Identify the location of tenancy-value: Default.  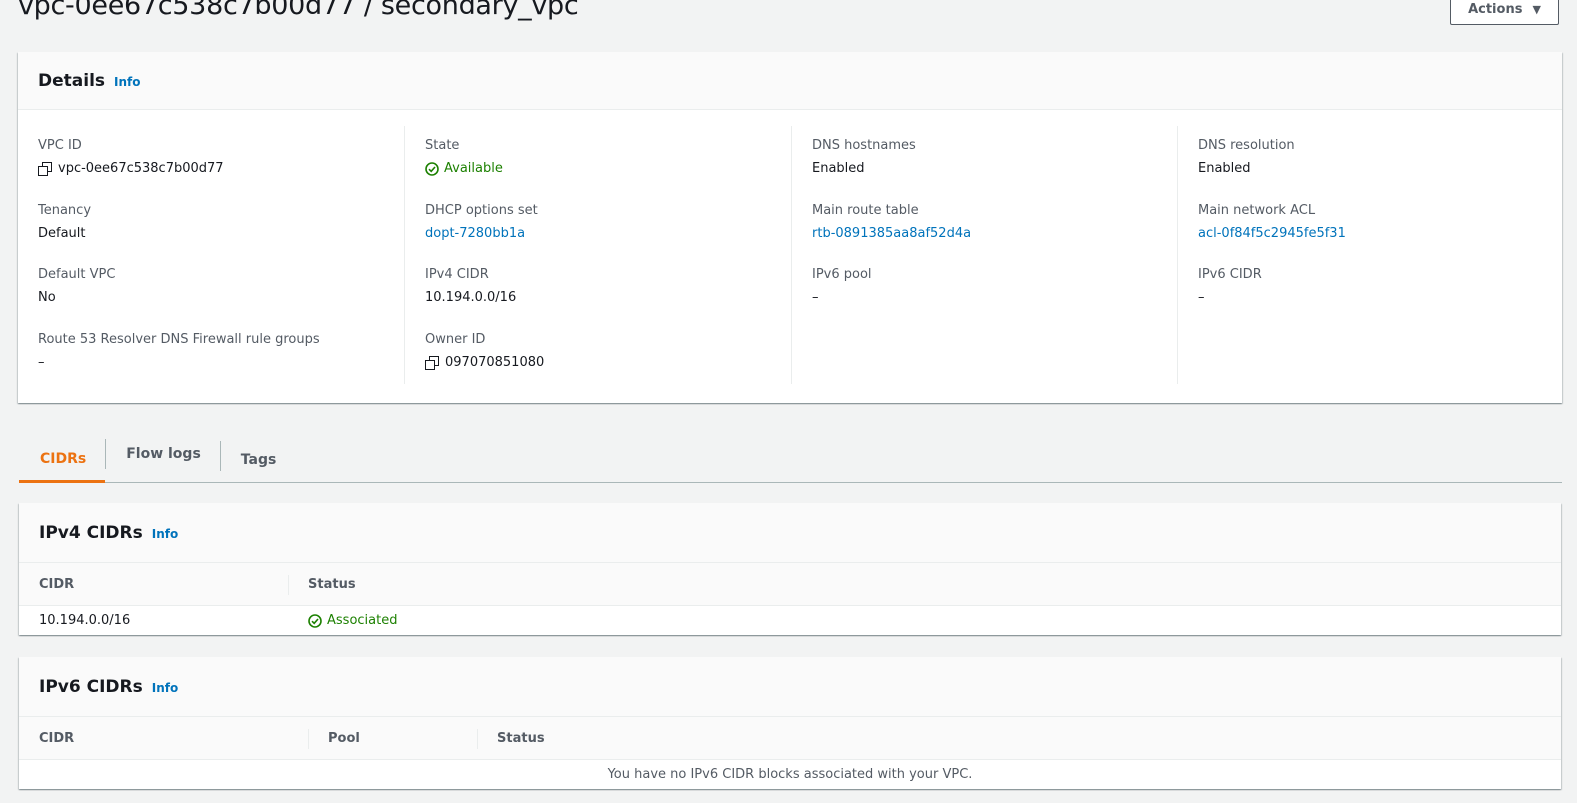
(62, 233).